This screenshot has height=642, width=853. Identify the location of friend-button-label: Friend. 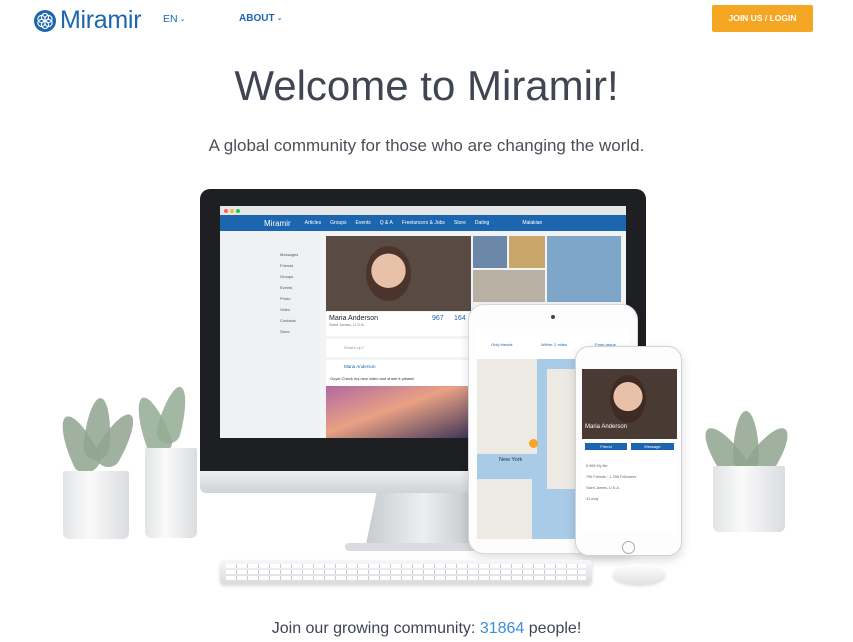
(606, 446).